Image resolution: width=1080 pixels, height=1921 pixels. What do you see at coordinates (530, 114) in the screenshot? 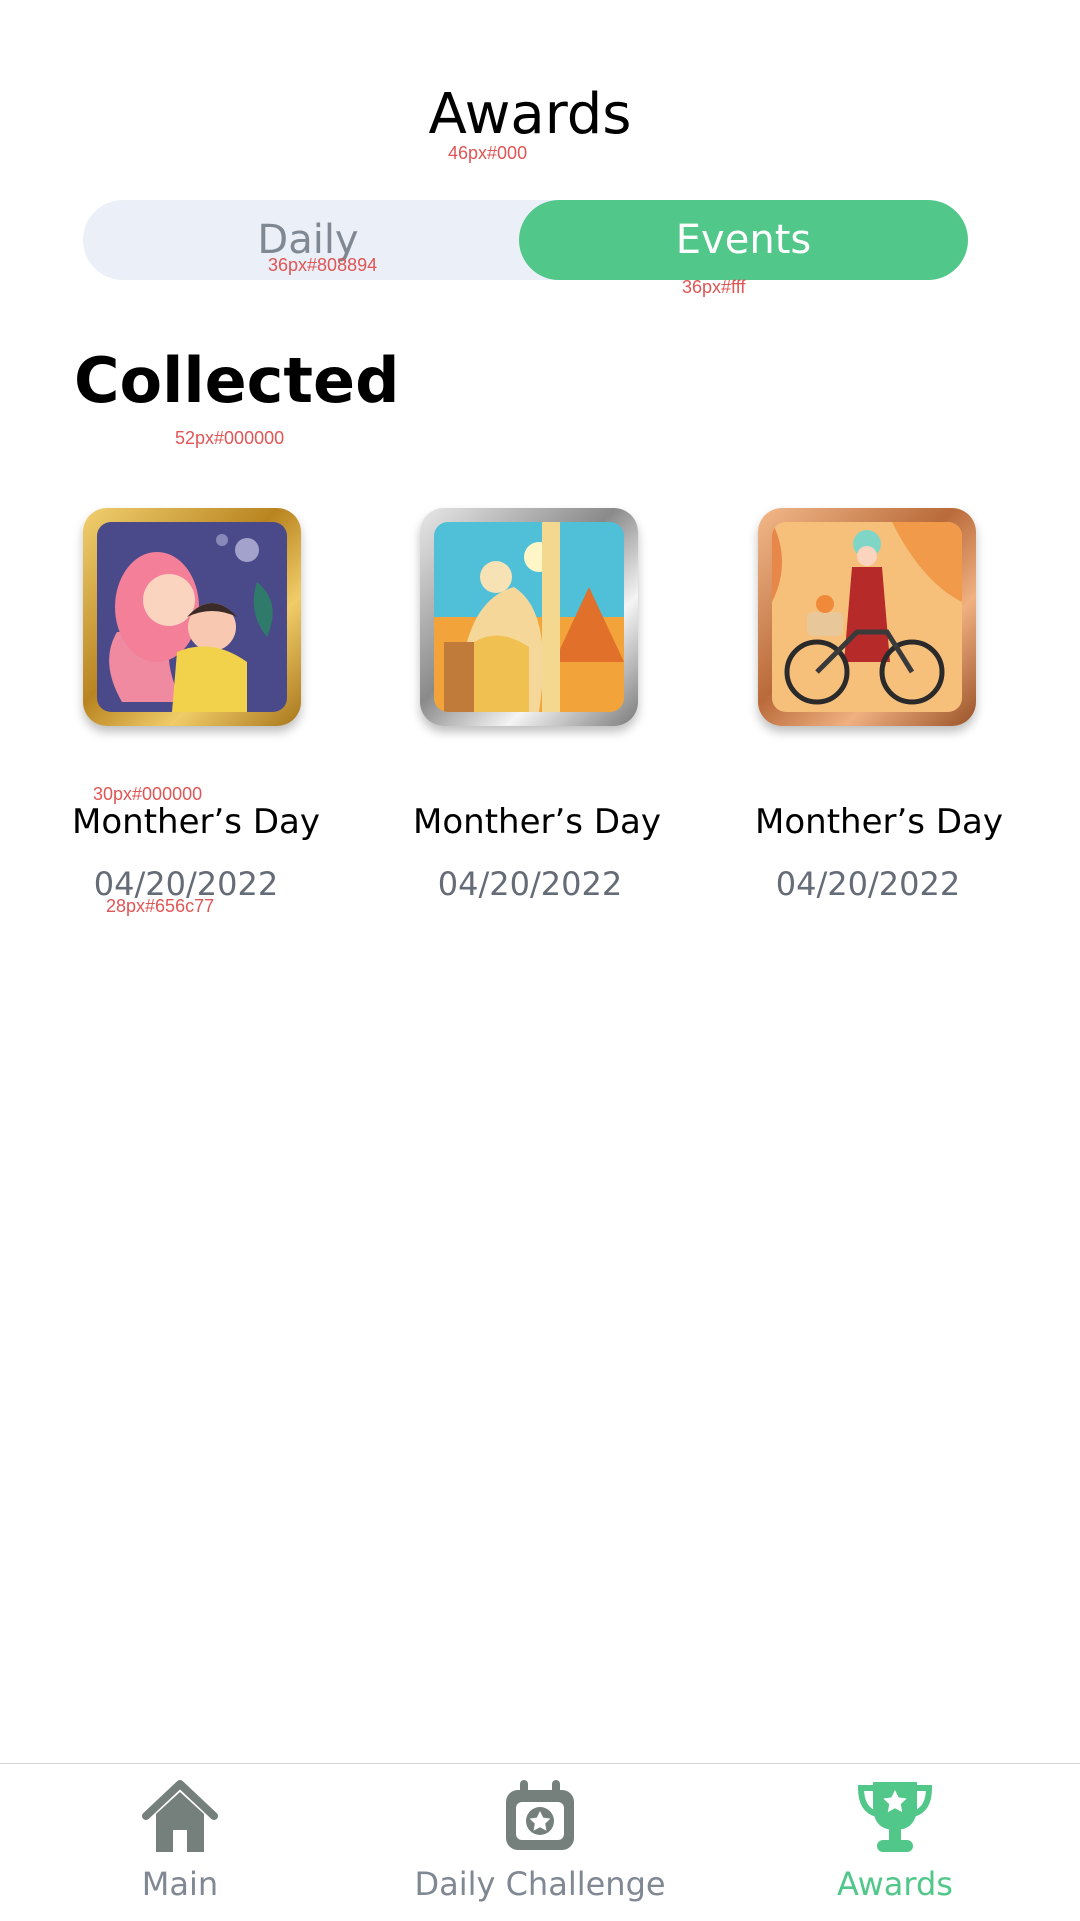
I see `page-title: Awards` at bounding box center [530, 114].